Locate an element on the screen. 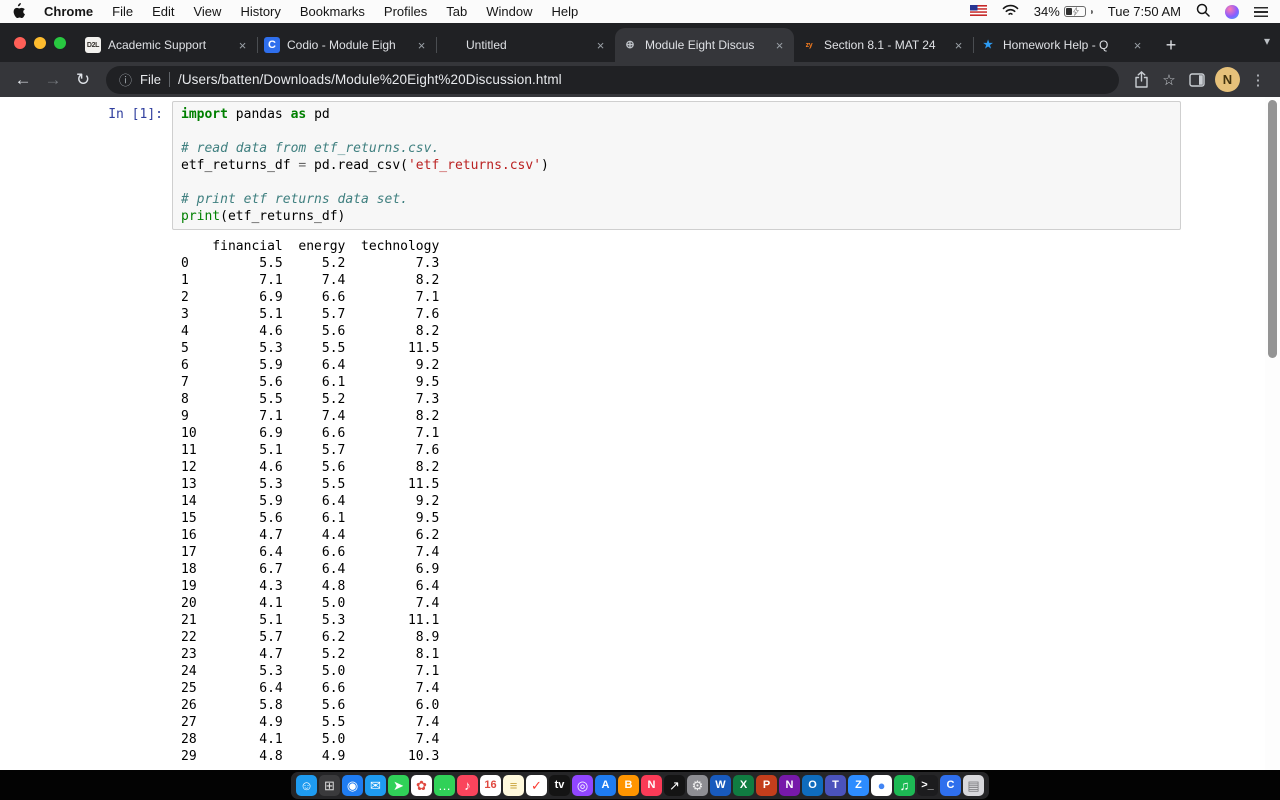 The image size is (1280, 800). menu-item-tab: Tab is located at coordinates (456, 11).